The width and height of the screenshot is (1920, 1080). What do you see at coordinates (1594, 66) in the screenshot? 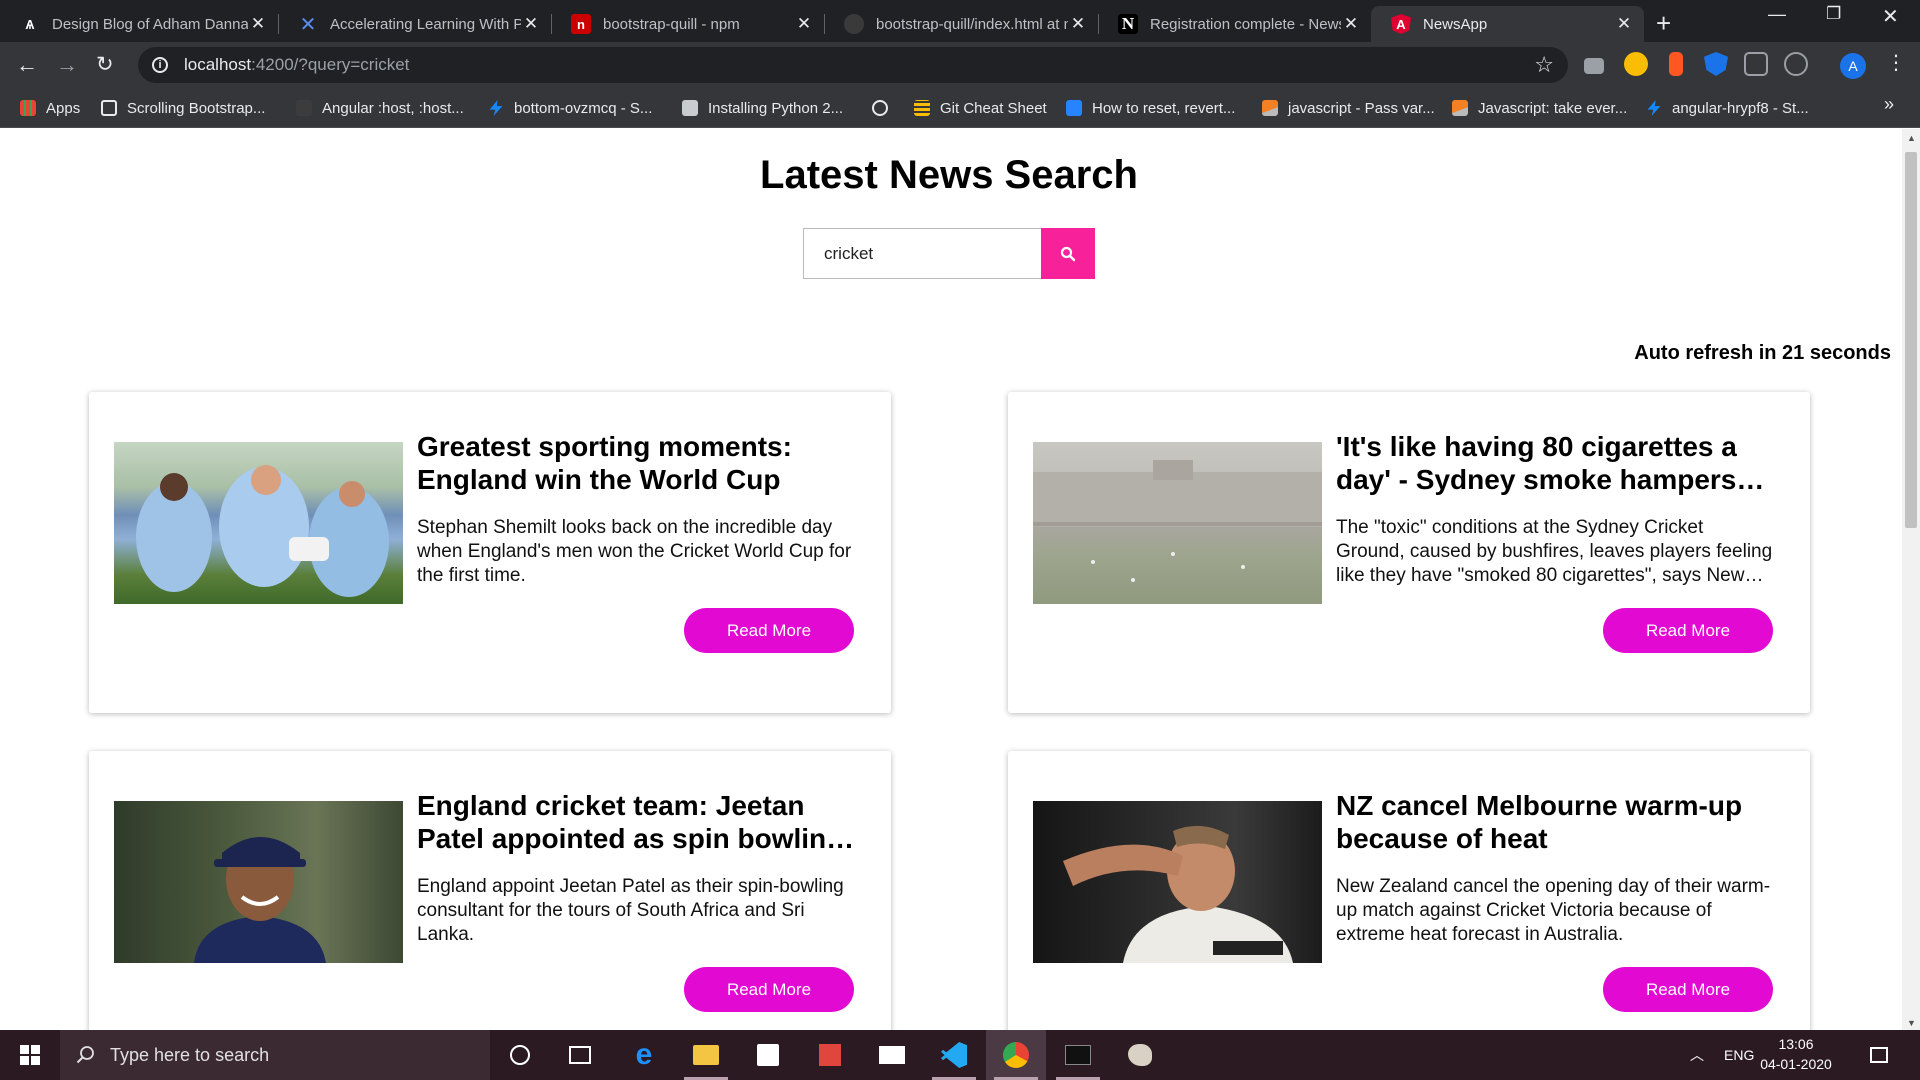
I see `camera-extension-icon` at bounding box center [1594, 66].